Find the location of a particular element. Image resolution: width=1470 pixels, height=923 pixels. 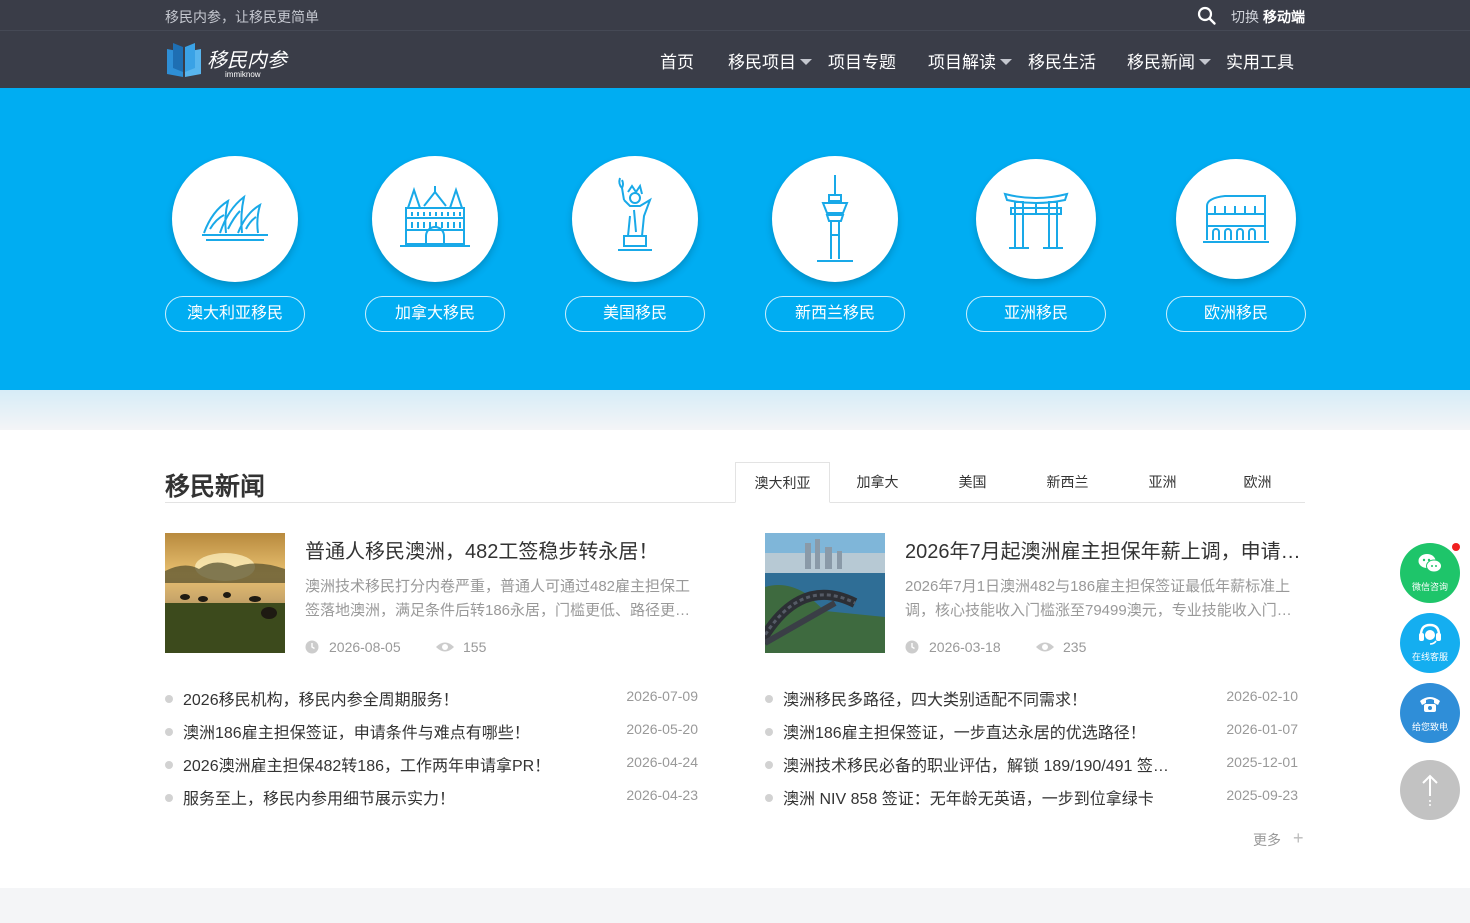

tab-europe: 欧洲 is located at coordinates (1257, 482).